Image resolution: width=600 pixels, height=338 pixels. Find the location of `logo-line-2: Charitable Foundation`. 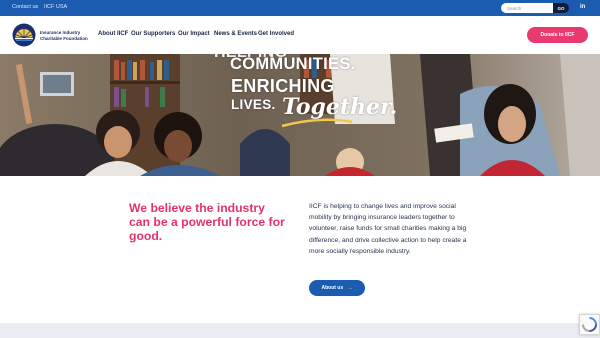

logo-line-2: Charitable Foundation is located at coordinates (64, 38).